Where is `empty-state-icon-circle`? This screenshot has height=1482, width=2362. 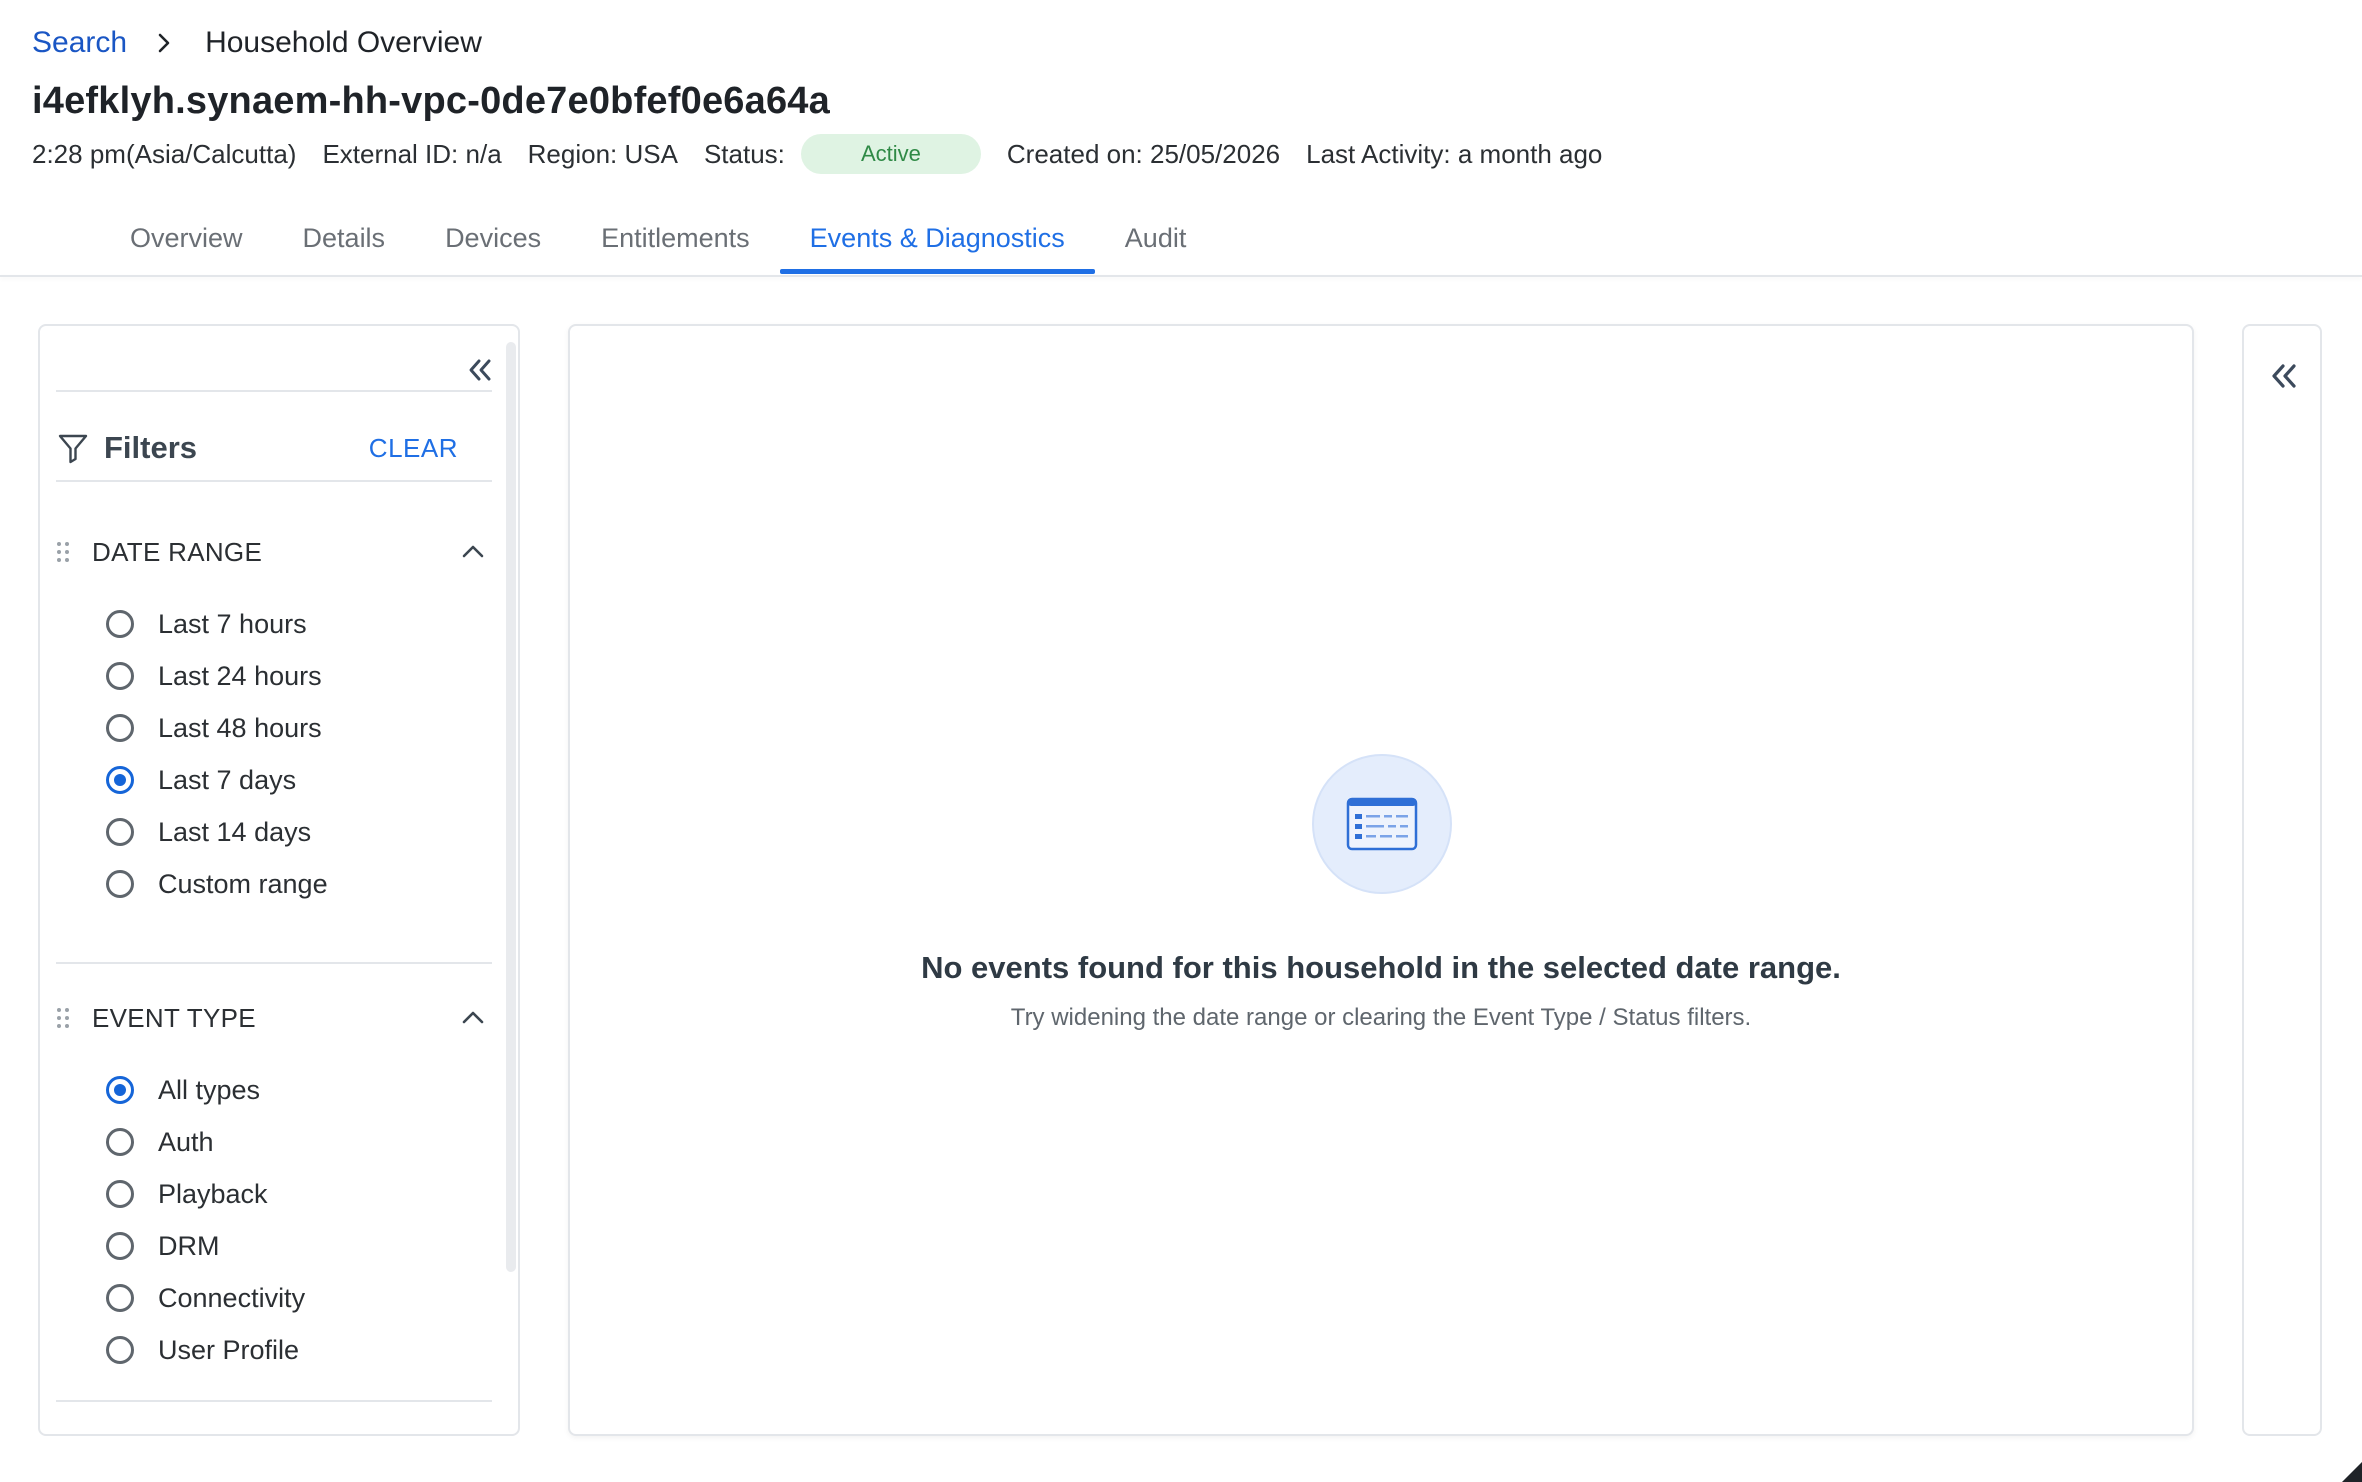 empty-state-icon-circle is located at coordinates (1382, 824).